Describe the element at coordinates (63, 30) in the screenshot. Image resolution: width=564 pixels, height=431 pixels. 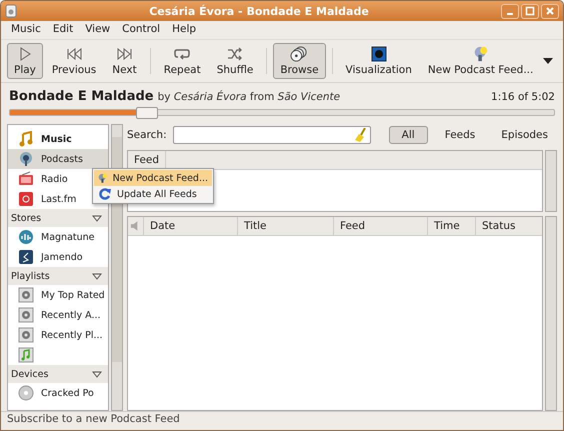
I see `menu-item: Edit` at that location.